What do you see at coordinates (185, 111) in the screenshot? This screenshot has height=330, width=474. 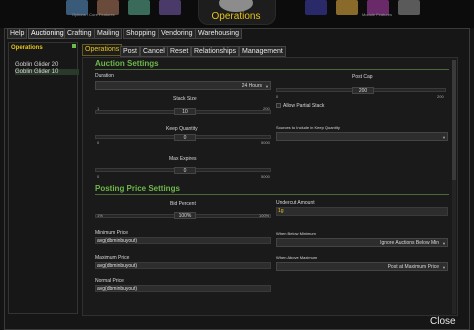 I see `stack-size-value: 10` at bounding box center [185, 111].